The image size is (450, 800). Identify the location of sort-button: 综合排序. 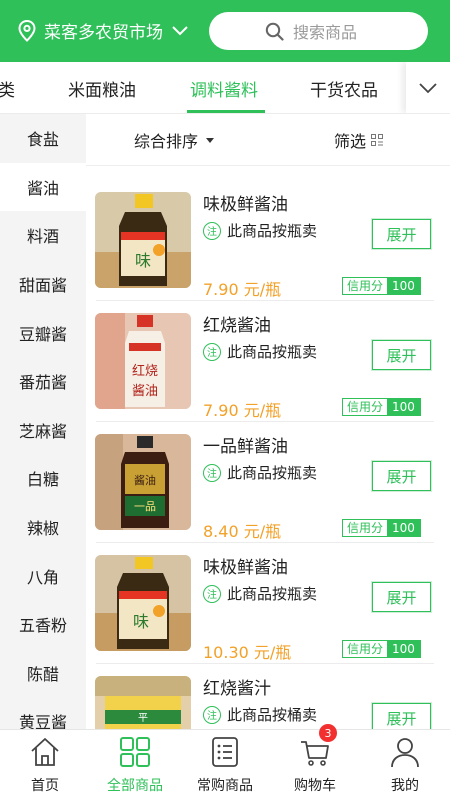
(174, 140).